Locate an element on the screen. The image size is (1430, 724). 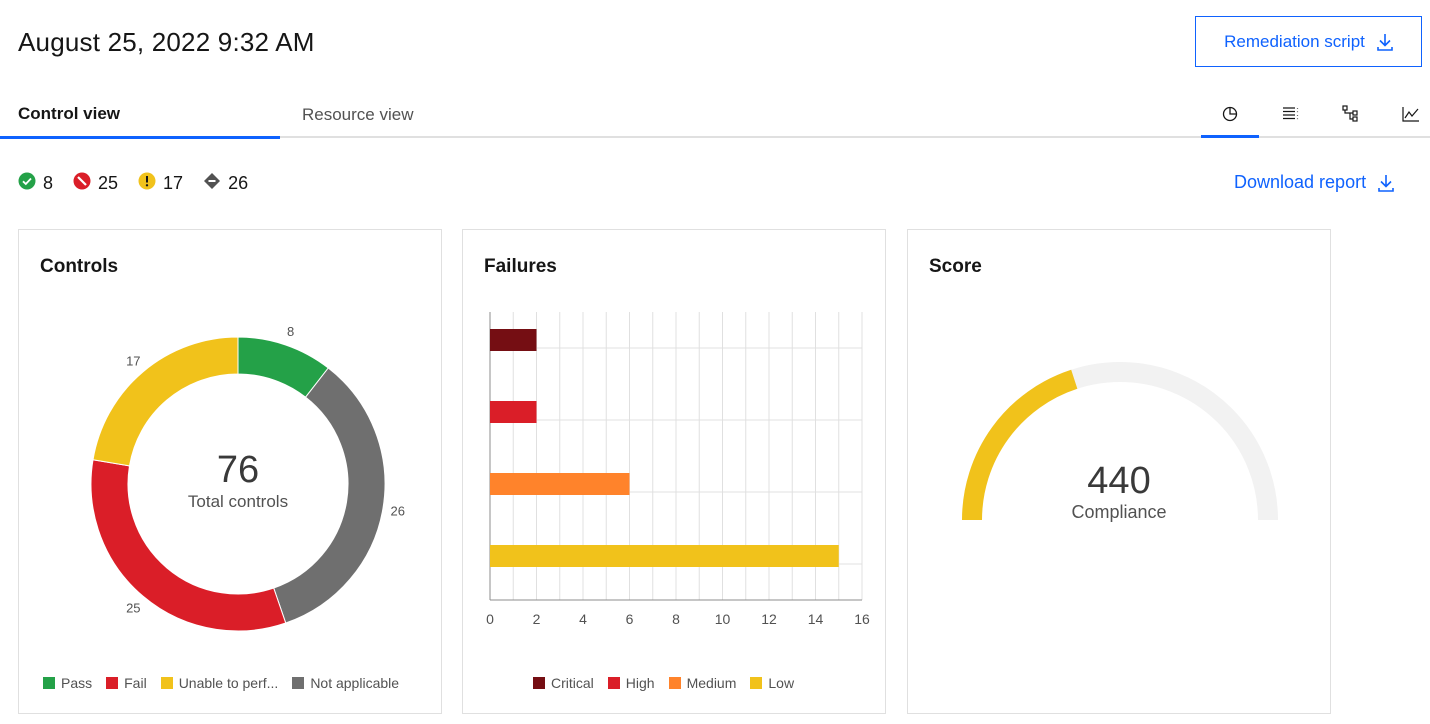
legend-fail: Fail is located at coordinates (126, 683).